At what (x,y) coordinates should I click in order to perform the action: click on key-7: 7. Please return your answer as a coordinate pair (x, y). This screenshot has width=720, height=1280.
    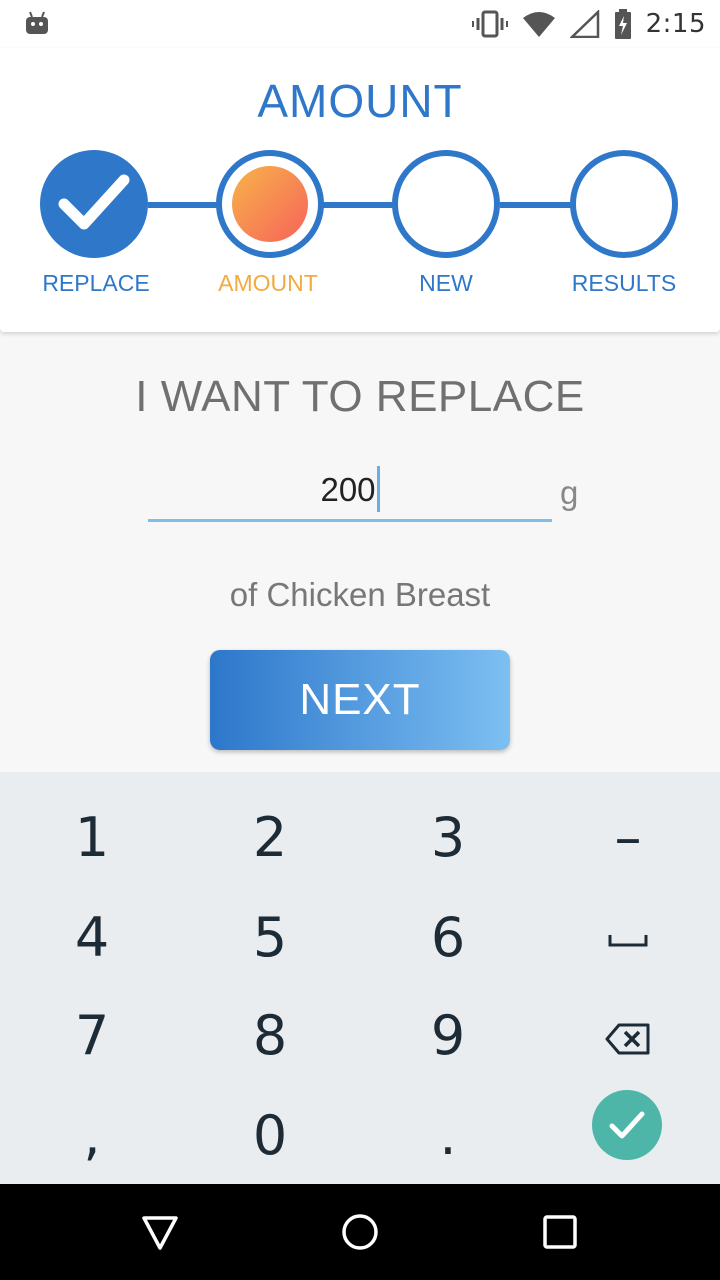
    Looking at the image, I should click on (92, 1036).